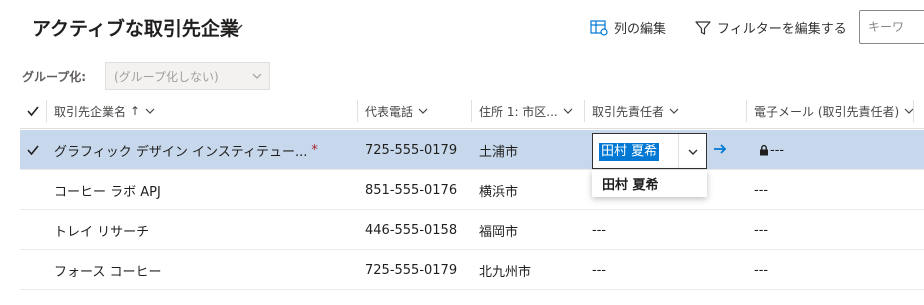 The width and height of the screenshot is (924, 305). Describe the element at coordinates (777, 150) in the screenshot. I see `email-value: ---` at that location.